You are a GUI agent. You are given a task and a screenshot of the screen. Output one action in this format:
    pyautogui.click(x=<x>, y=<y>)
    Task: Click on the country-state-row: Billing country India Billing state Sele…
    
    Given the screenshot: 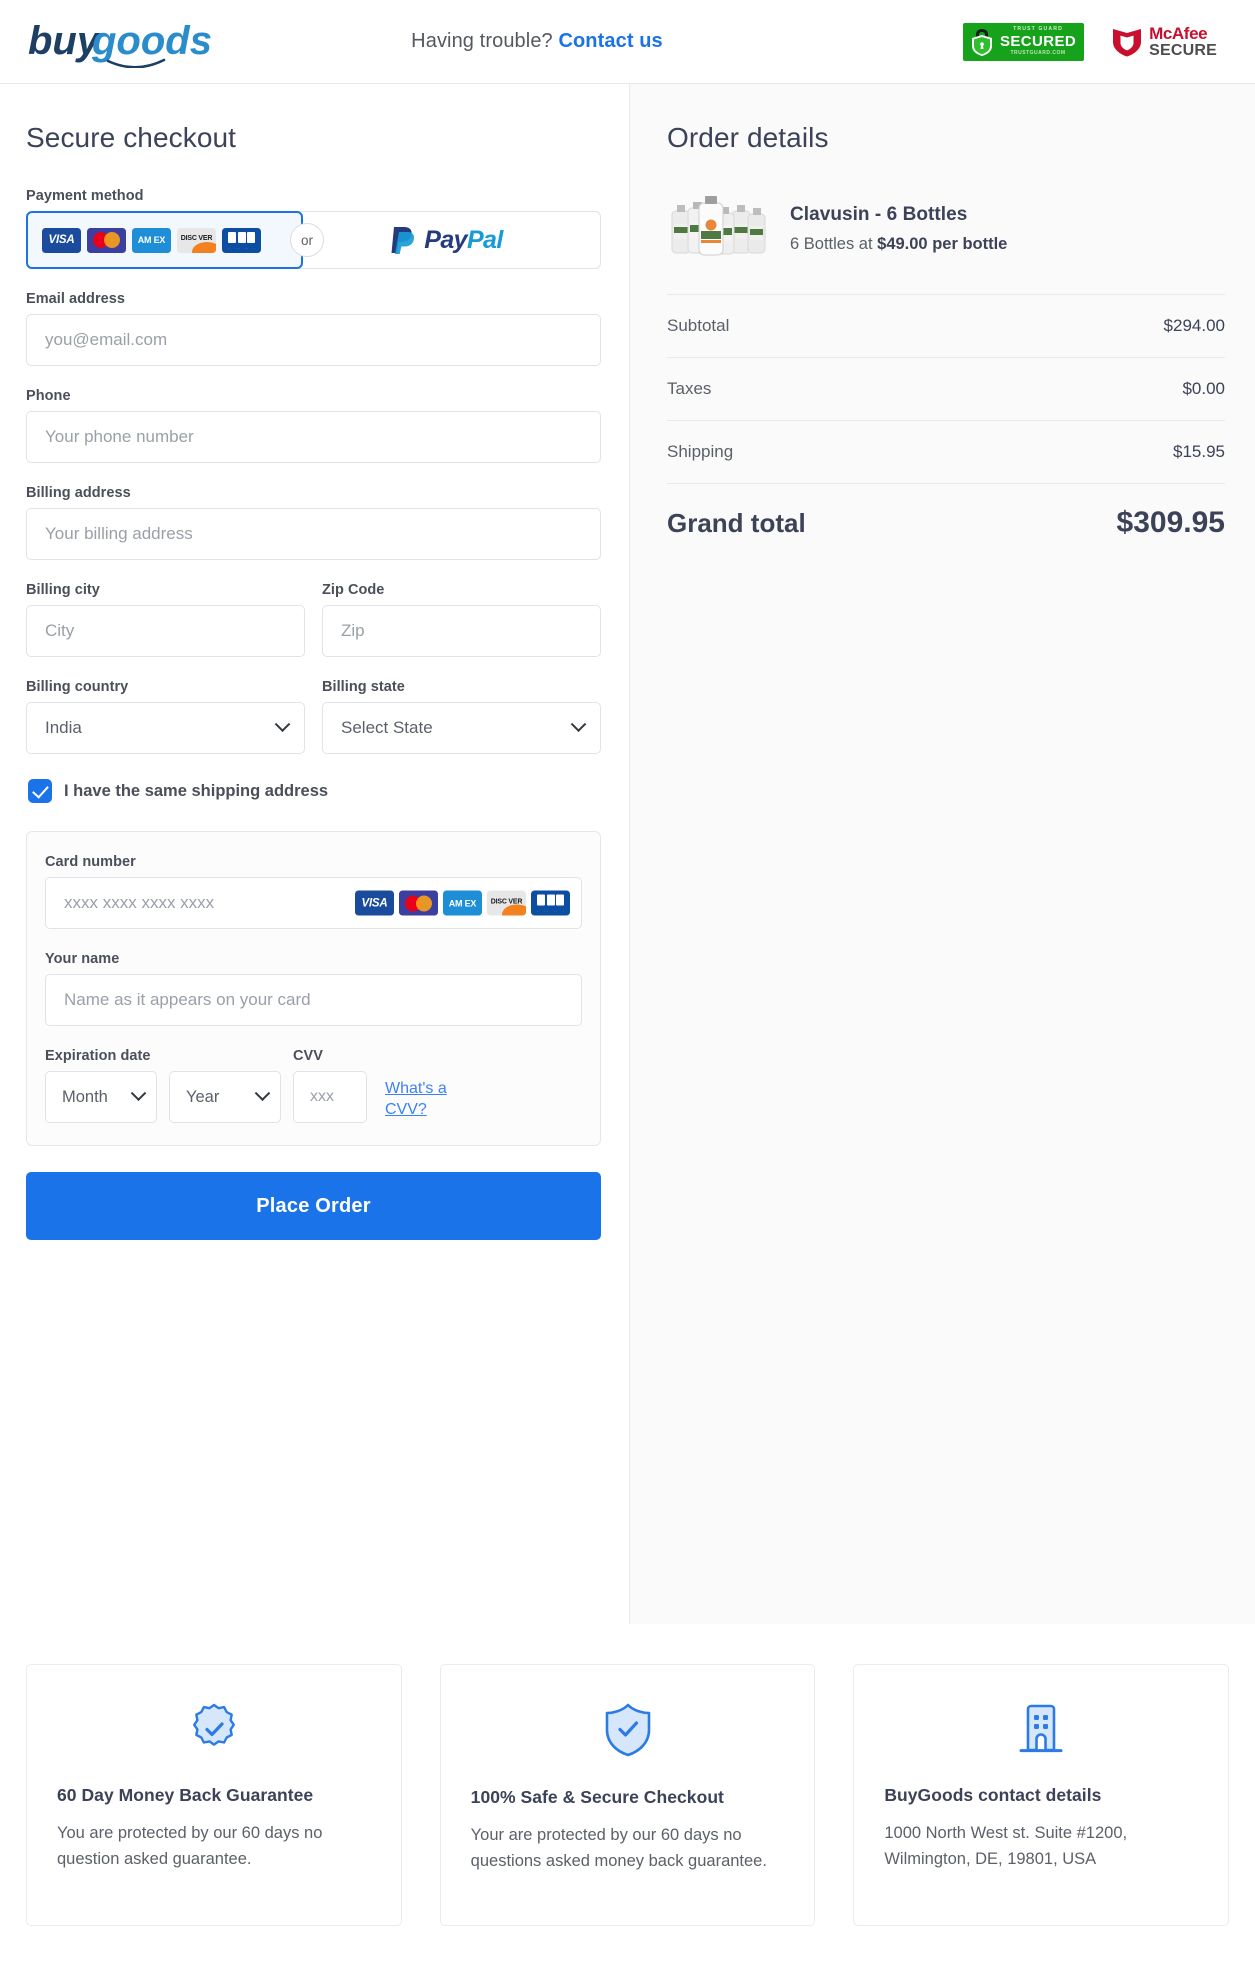 What is the action you would take?
    pyautogui.click(x=313, y=716)
    